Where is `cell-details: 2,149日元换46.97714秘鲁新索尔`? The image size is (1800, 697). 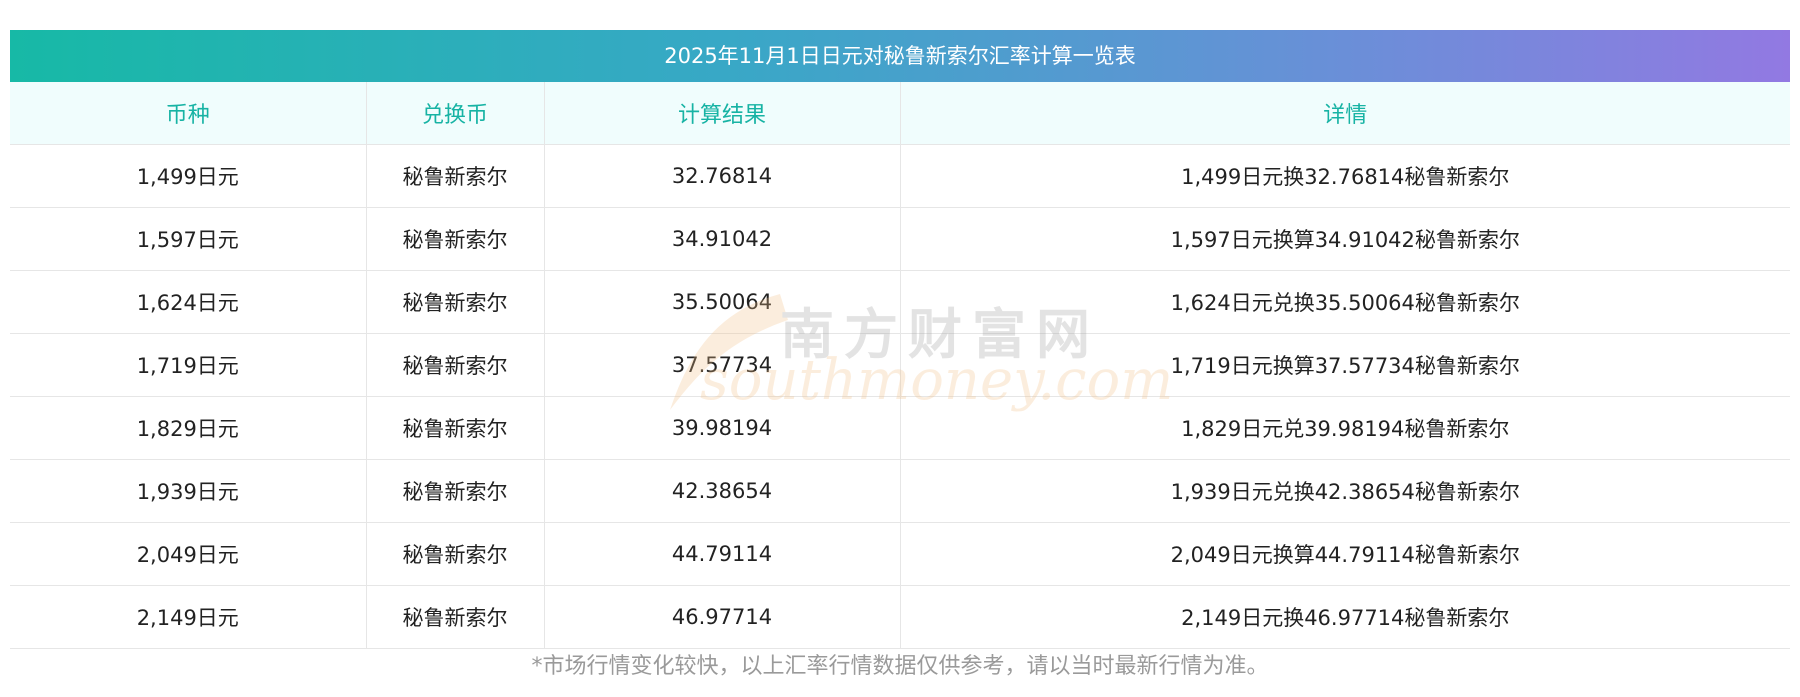 cell-details: 2,149日元换46.97714秘鲁新索尔 is located at coordinates (1344, 617).